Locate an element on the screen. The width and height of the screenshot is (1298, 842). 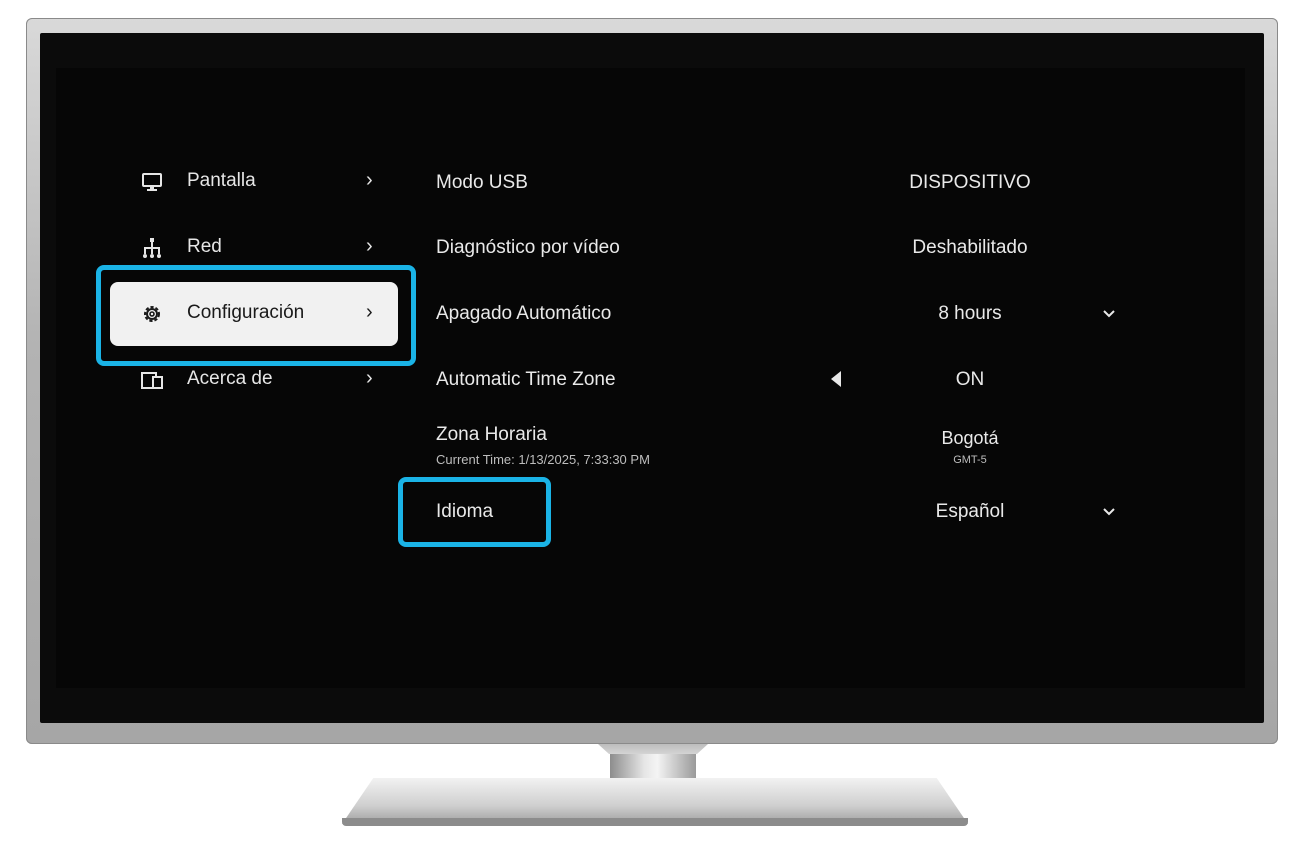
nav-item-pantalla: Pantalla › is located at coordinates (254, 182).